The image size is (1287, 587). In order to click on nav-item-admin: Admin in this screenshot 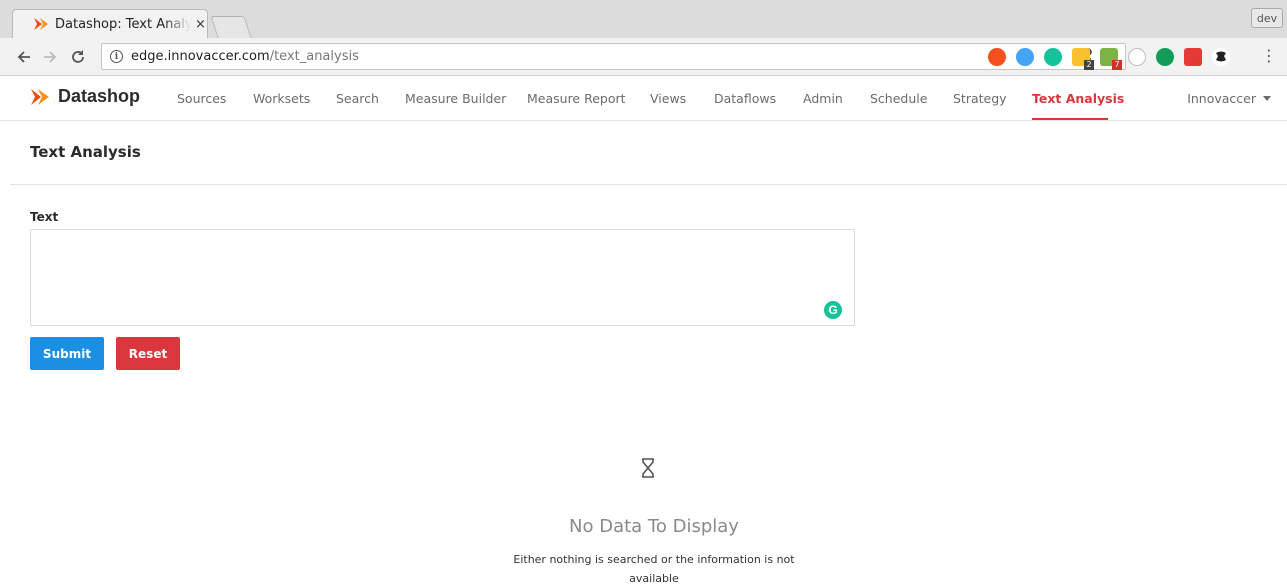, I will do `click(823, 98)`.